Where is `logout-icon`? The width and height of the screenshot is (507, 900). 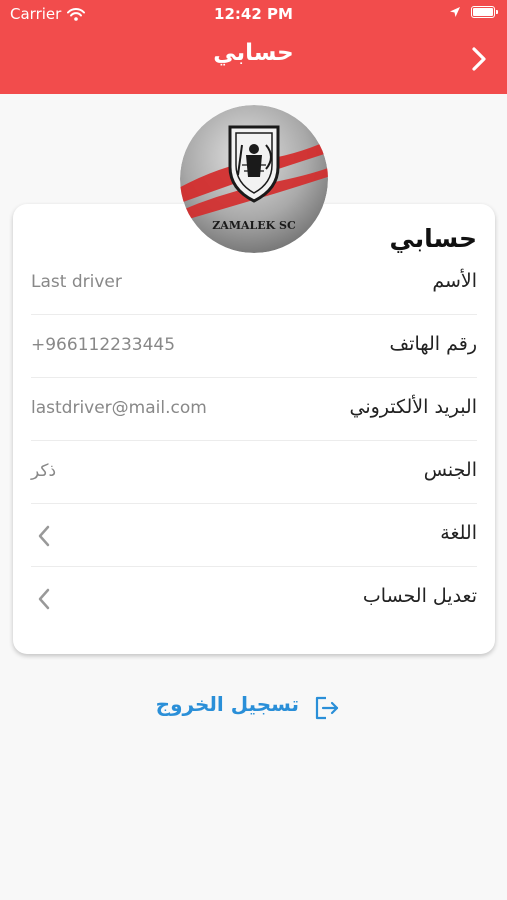 logout-icon is located at coordinates (327, 708).